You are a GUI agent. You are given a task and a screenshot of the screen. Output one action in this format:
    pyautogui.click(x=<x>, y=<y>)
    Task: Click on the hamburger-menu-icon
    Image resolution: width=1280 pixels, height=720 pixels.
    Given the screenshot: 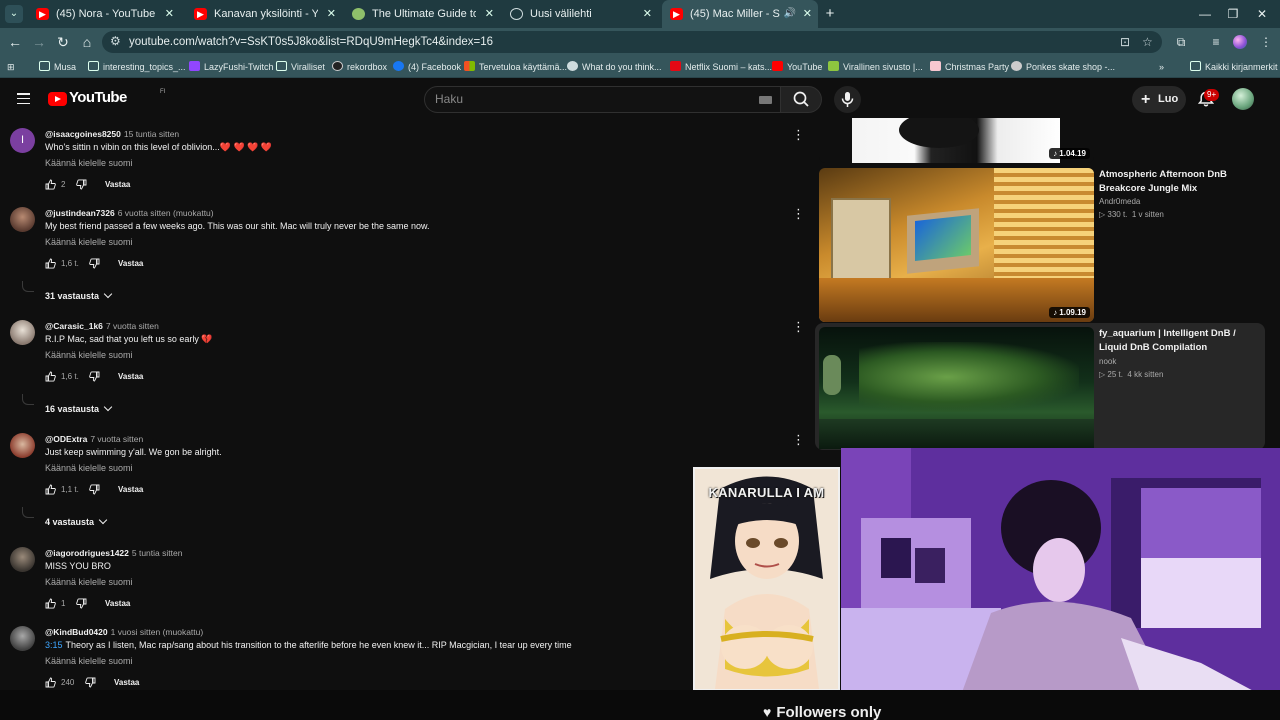 What is the action you would take?
    pyautogui.click(x=23, y=100)
    